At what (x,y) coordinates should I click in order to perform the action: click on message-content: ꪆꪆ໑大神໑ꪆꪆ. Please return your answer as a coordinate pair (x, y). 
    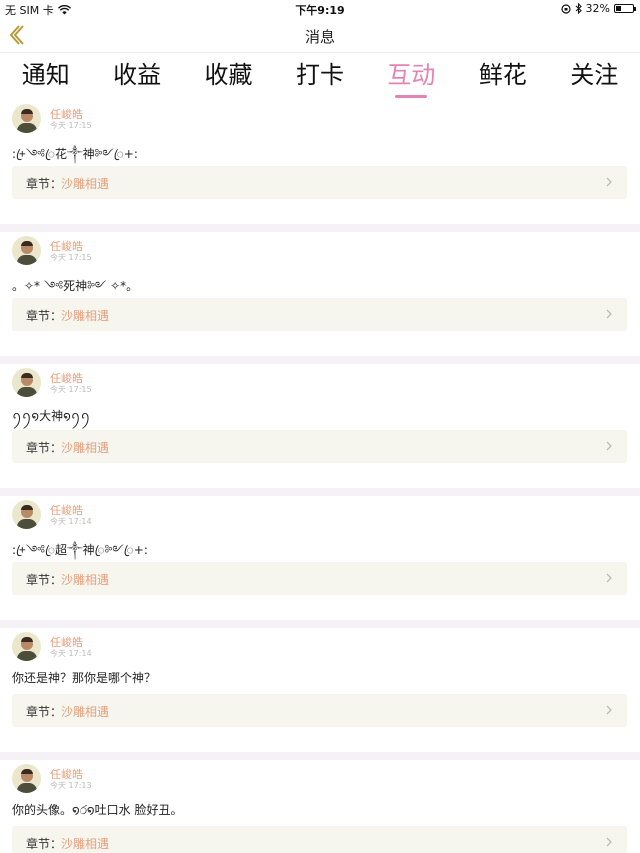
    Looking at the image, I should click on (51, 416).